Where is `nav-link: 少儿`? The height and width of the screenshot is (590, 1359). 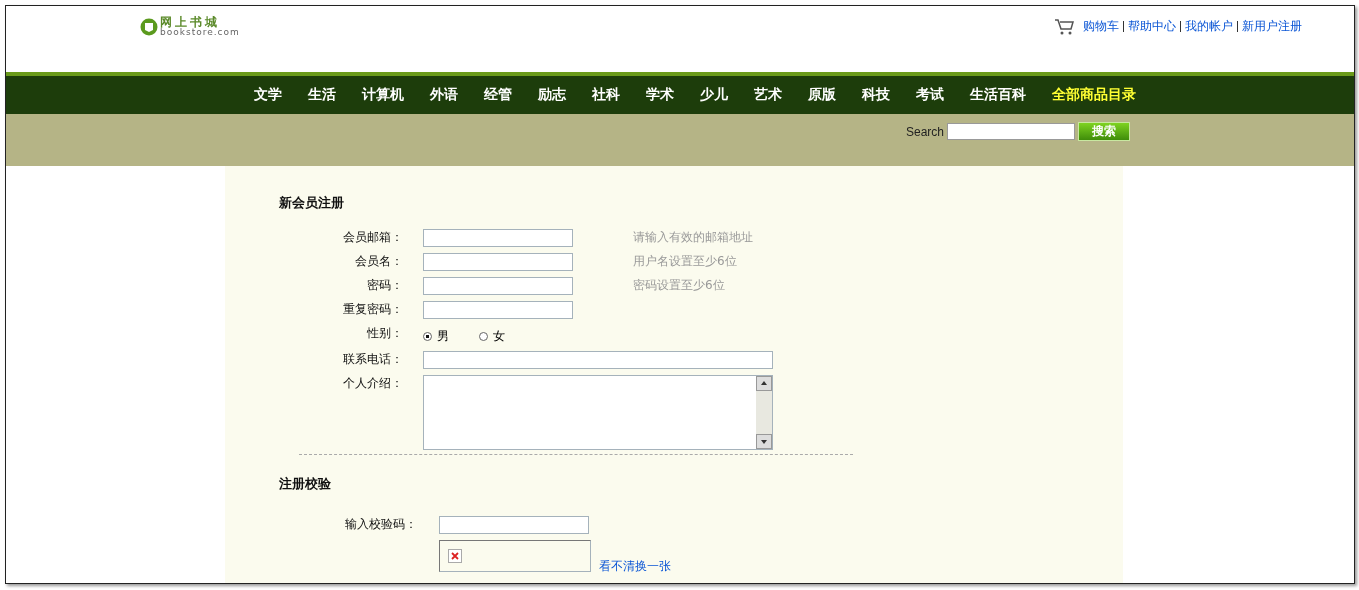
nav-link: 少儿 is located at coordinates (714, 95).